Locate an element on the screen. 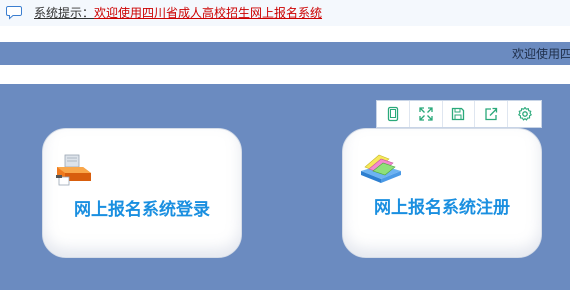  notice-text: 系统提示：欢迎使用四川省成人高校招生网上报名系统 is located at coordinates (178, 13).